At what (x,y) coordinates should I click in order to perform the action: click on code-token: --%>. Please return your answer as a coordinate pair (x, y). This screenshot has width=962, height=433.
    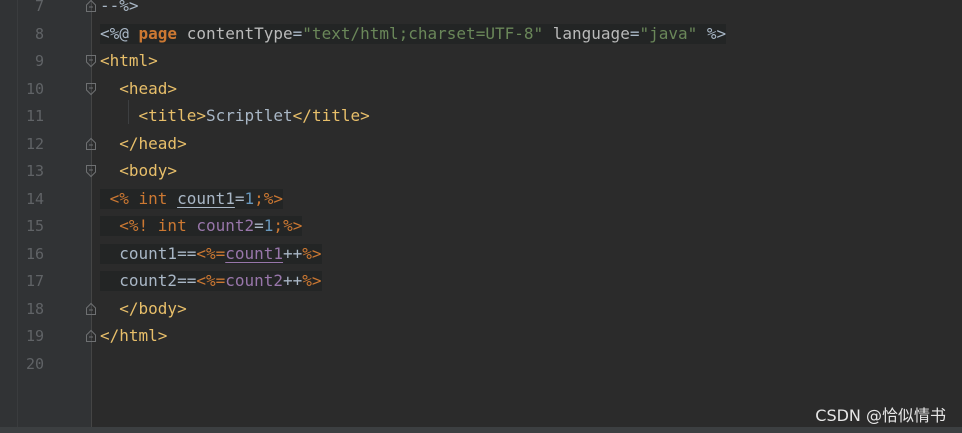
    Looking at the image, I should click on (119, 7).